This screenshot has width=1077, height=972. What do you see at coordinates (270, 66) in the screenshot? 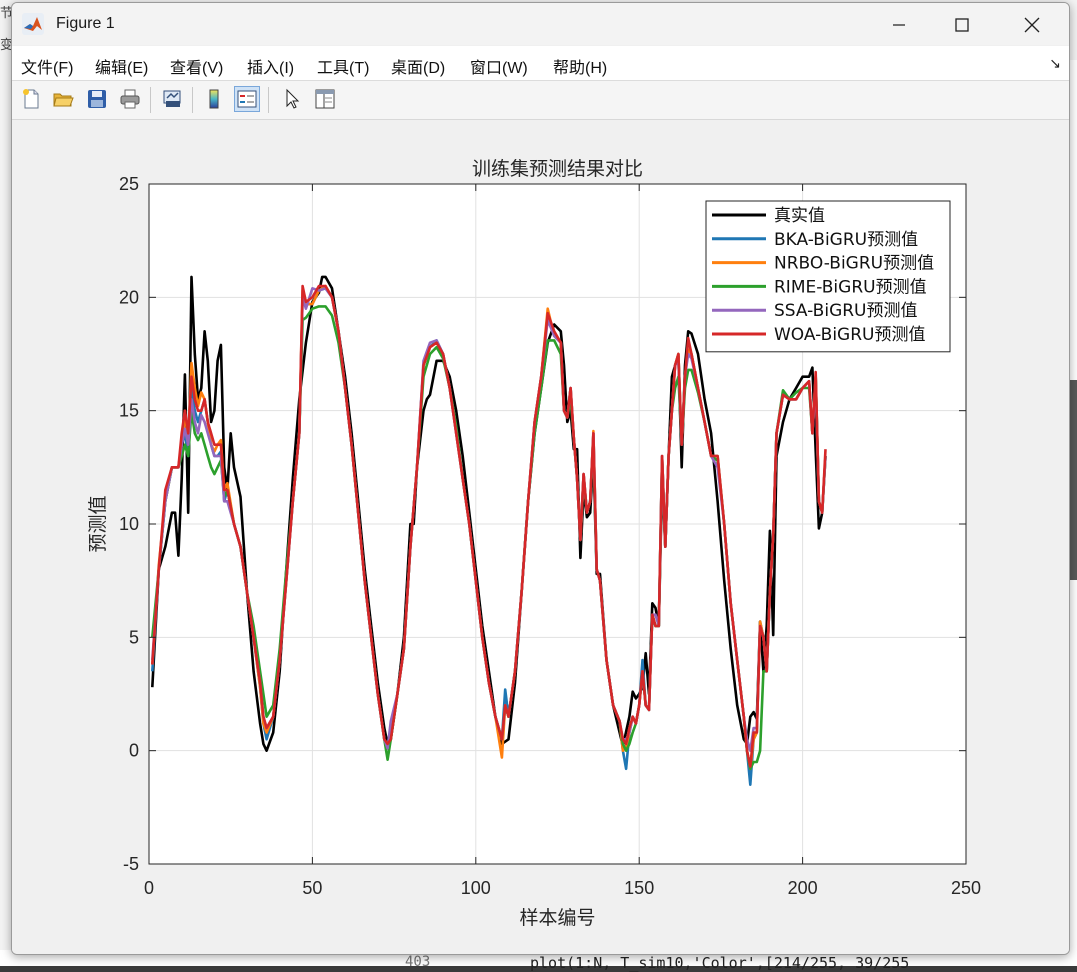
I see `menu-insert: 插入(I)` at bounding box center [270, 66].